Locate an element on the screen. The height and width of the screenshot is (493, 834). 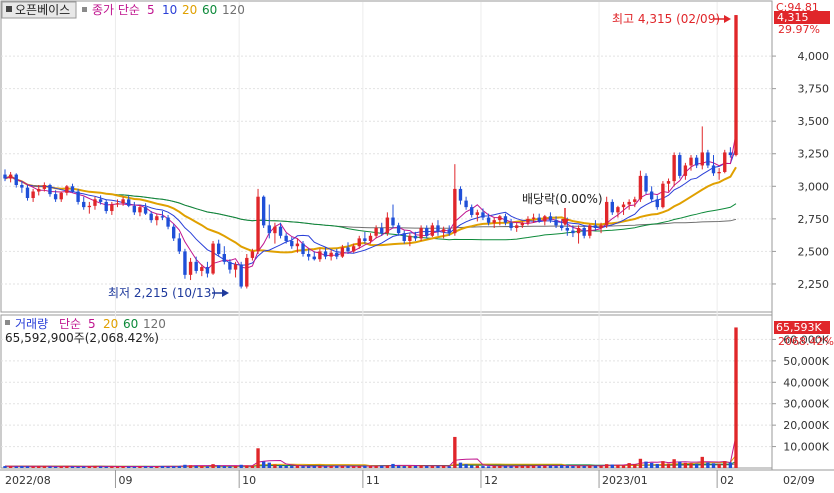
volume-badges: 65,593K 2068.42% is located at coordinates (804, 334).